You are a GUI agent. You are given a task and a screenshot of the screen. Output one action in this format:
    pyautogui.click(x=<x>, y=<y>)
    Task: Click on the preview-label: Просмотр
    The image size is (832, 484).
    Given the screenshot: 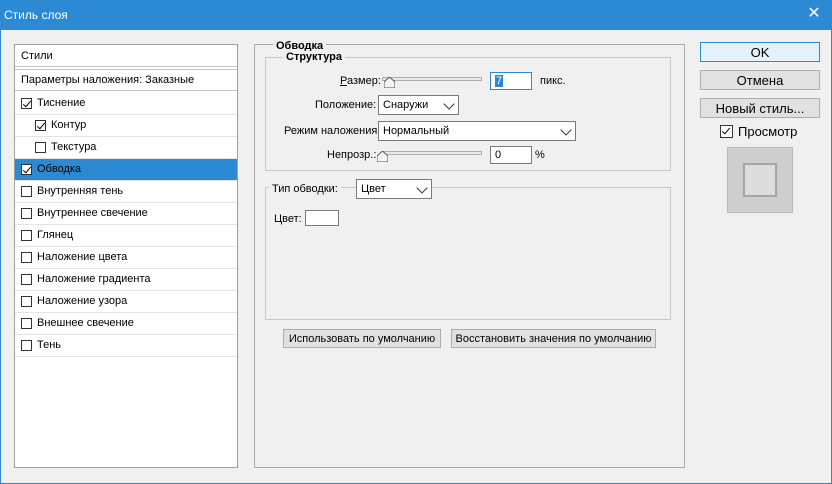 What is the action you would take?
    pyautogui.click(x=768, y=131)
    